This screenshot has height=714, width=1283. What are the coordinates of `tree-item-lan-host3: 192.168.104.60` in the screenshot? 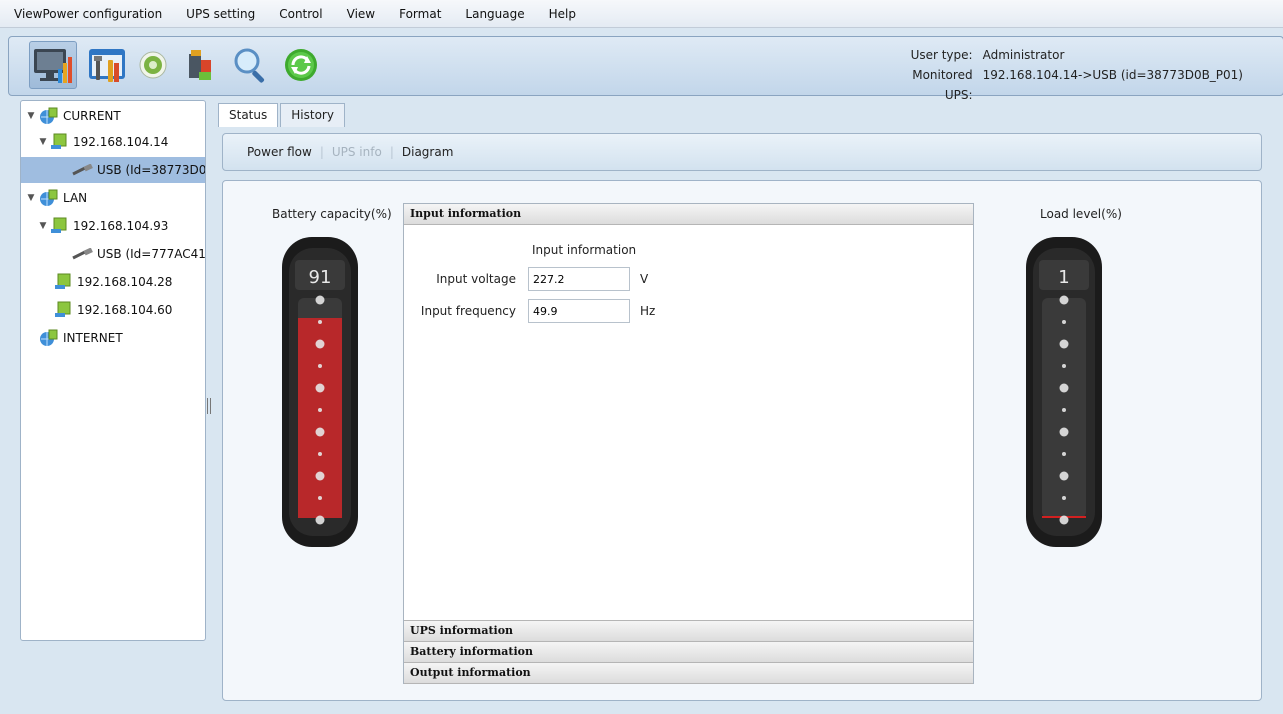 It's located at (113, 310).